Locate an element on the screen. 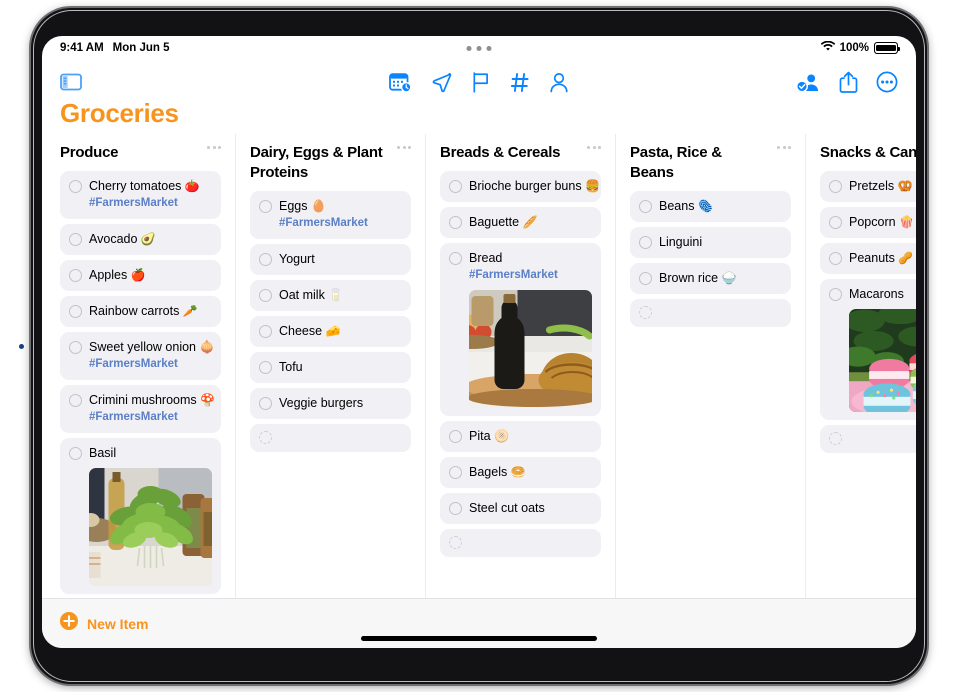  sidebar-toggle-icon is located at coordinates (71, 82).